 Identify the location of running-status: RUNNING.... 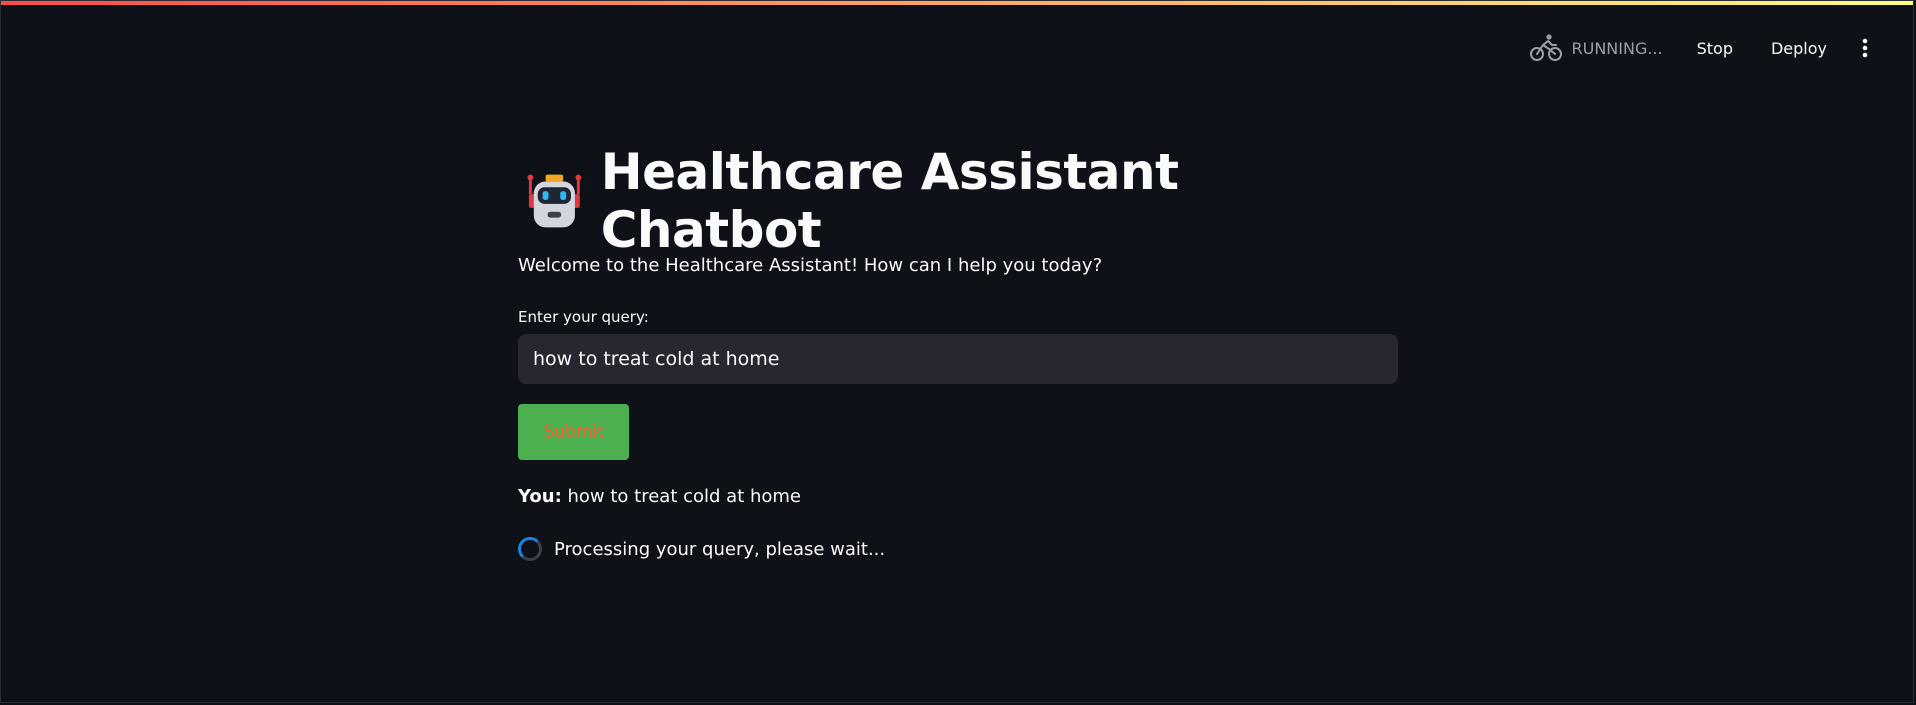
(1596, 48).